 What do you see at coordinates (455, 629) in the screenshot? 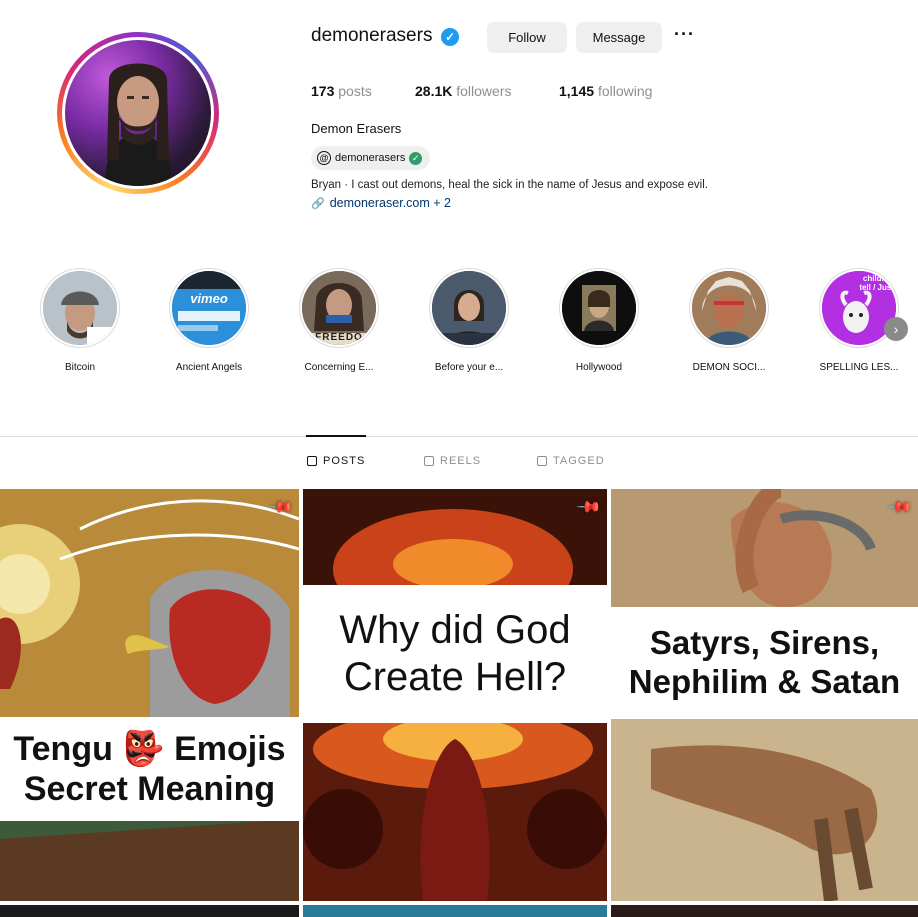
I see `post-caption-line1: Why did God` at bounding box center [455, 629].